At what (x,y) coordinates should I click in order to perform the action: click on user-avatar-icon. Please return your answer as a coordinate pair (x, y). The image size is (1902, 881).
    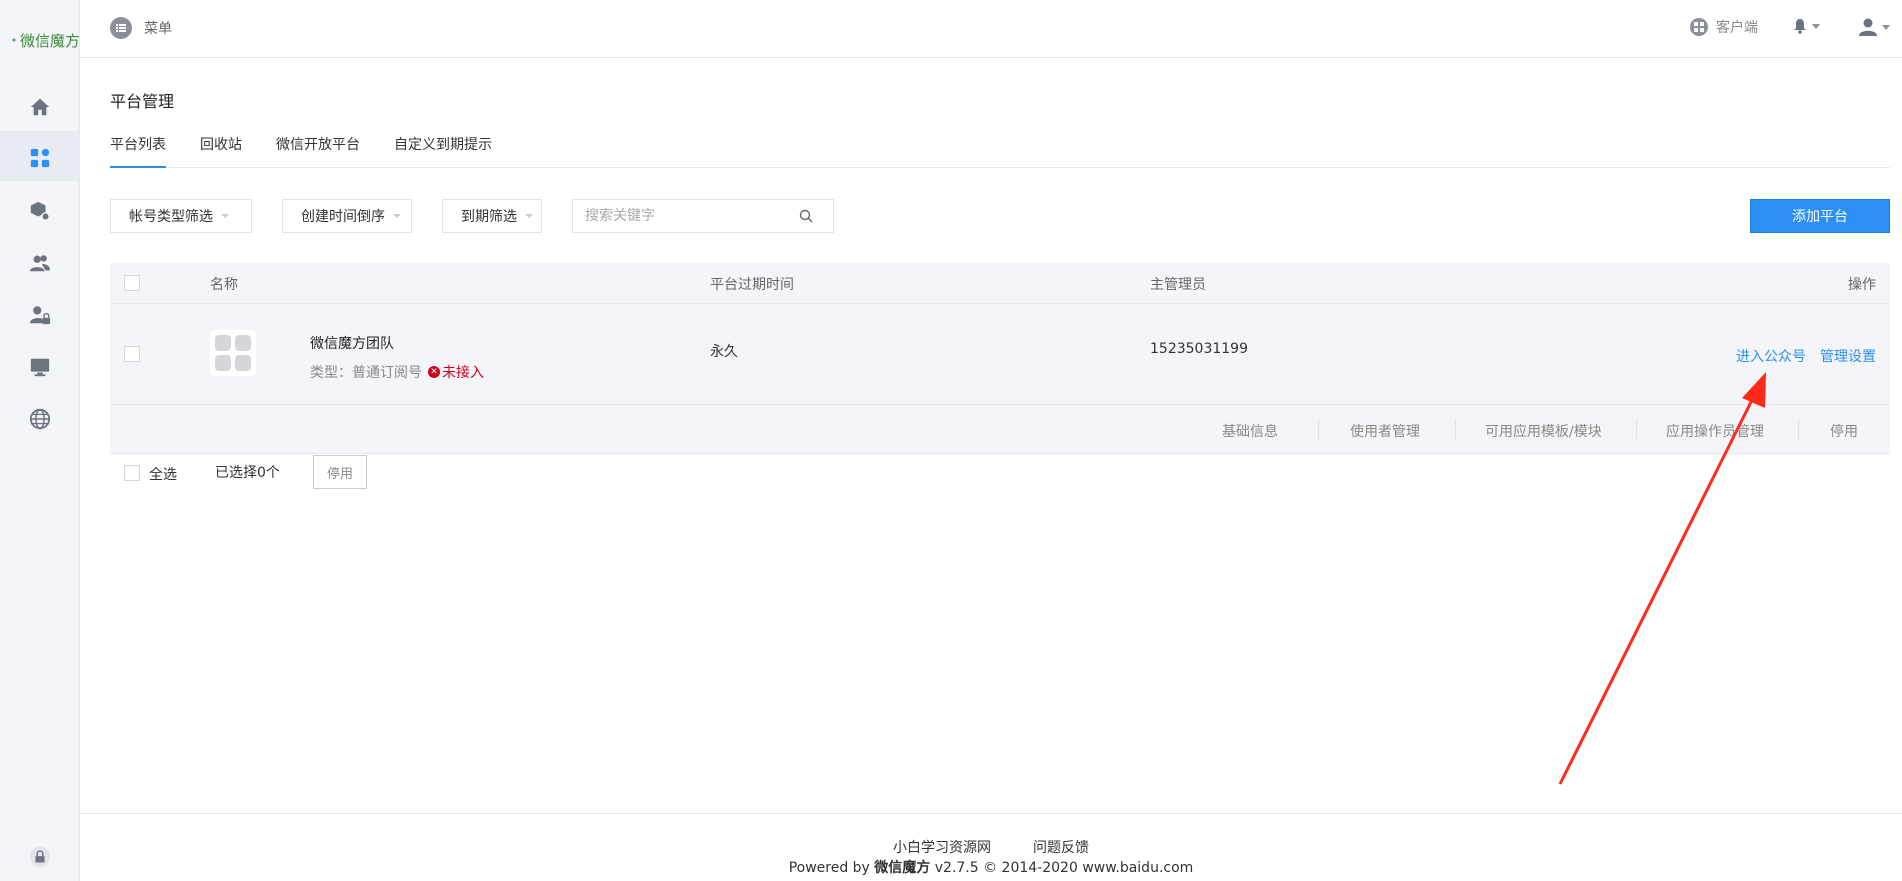
    Looking at the image, I should click on (1868, 27).